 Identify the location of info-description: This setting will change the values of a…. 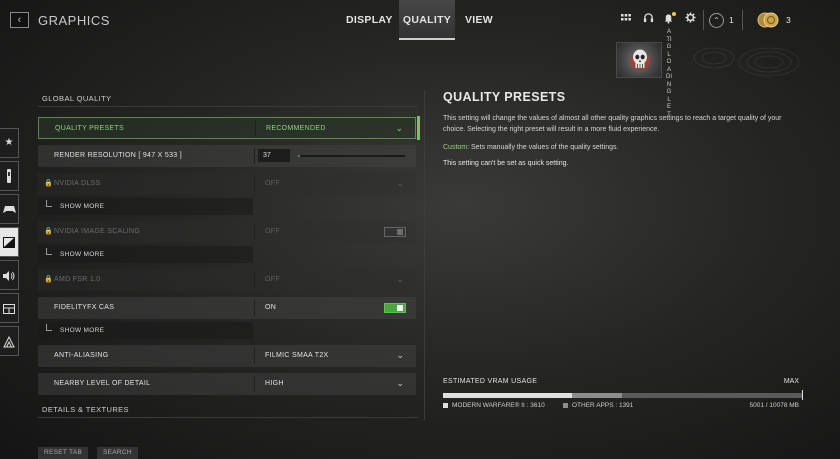
(612, 124).